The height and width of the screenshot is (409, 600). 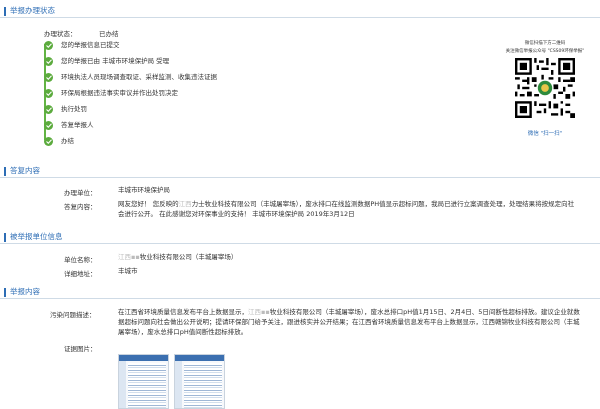 What do you see at coordinates (60, 34) in the screenshot?
I see `status-label: 办理状态：` at bounding box center [60, 34].